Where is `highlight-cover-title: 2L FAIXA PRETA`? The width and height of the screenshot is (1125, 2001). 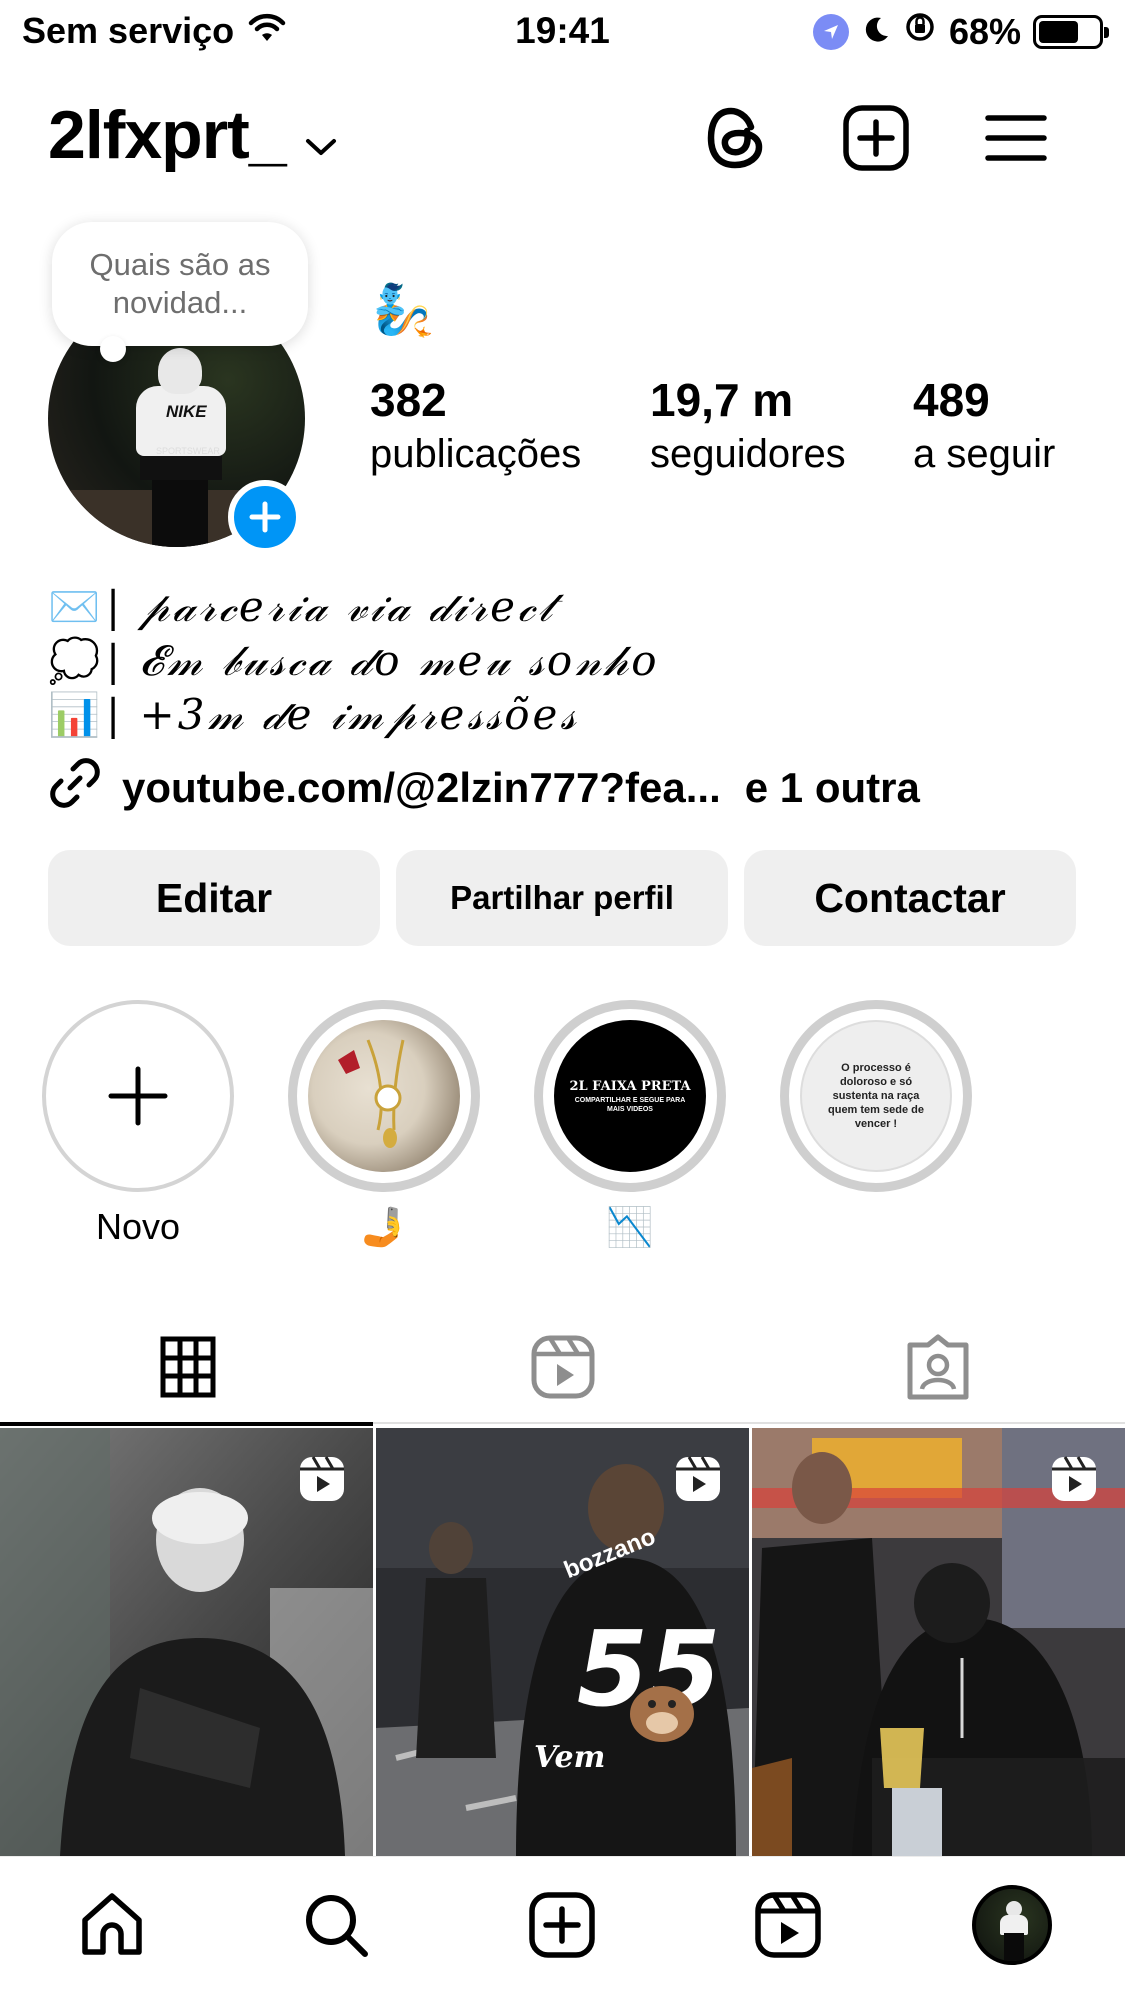
highlight-cover-title: 2L FAIXA PRETA is located at coordinates (630, 1086).